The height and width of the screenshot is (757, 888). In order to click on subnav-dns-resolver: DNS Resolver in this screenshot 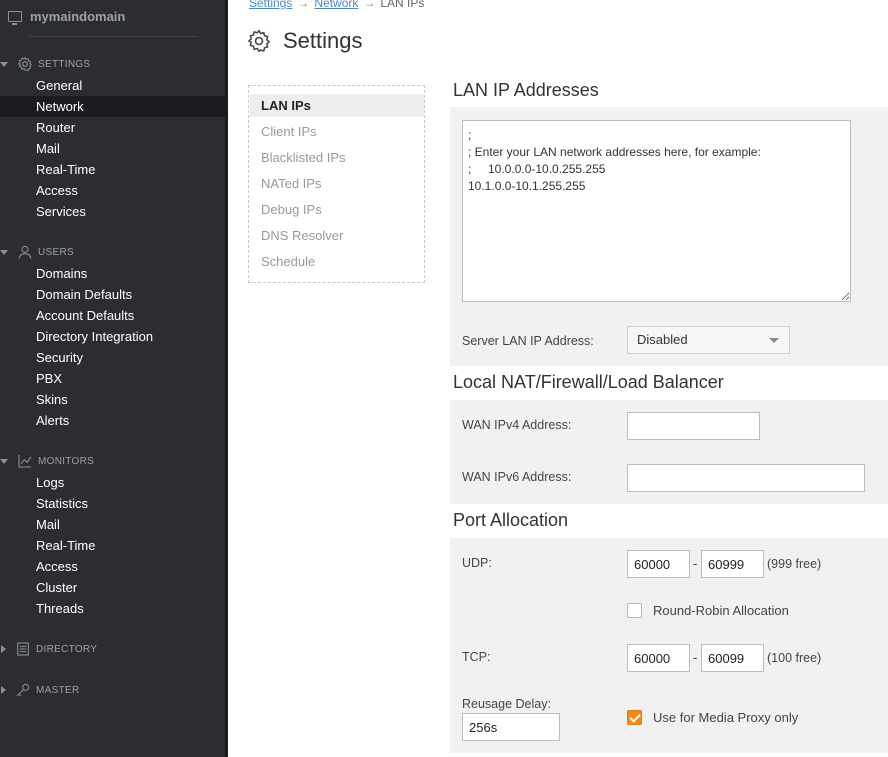, I will do `click(337, 235)`.